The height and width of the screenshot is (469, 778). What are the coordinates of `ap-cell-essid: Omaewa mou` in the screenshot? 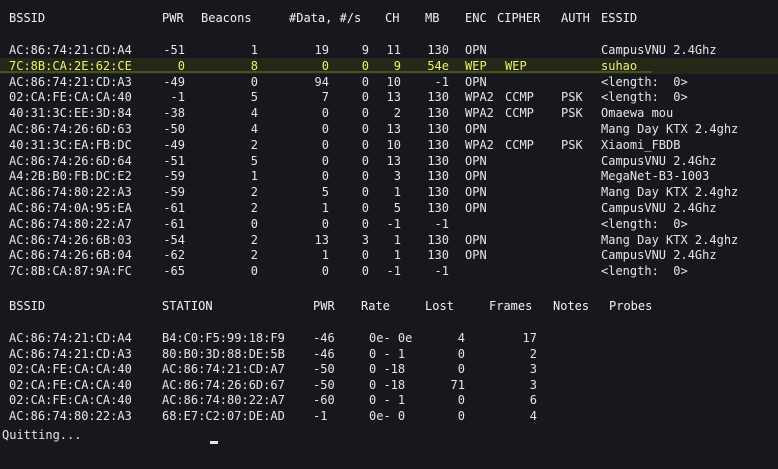 It's located at (637, 113).